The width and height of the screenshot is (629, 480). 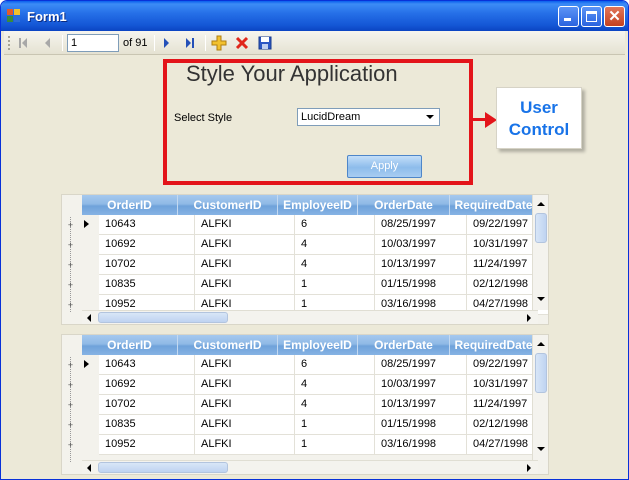 I want to click on move-first-button, so click(x=23, y=43).